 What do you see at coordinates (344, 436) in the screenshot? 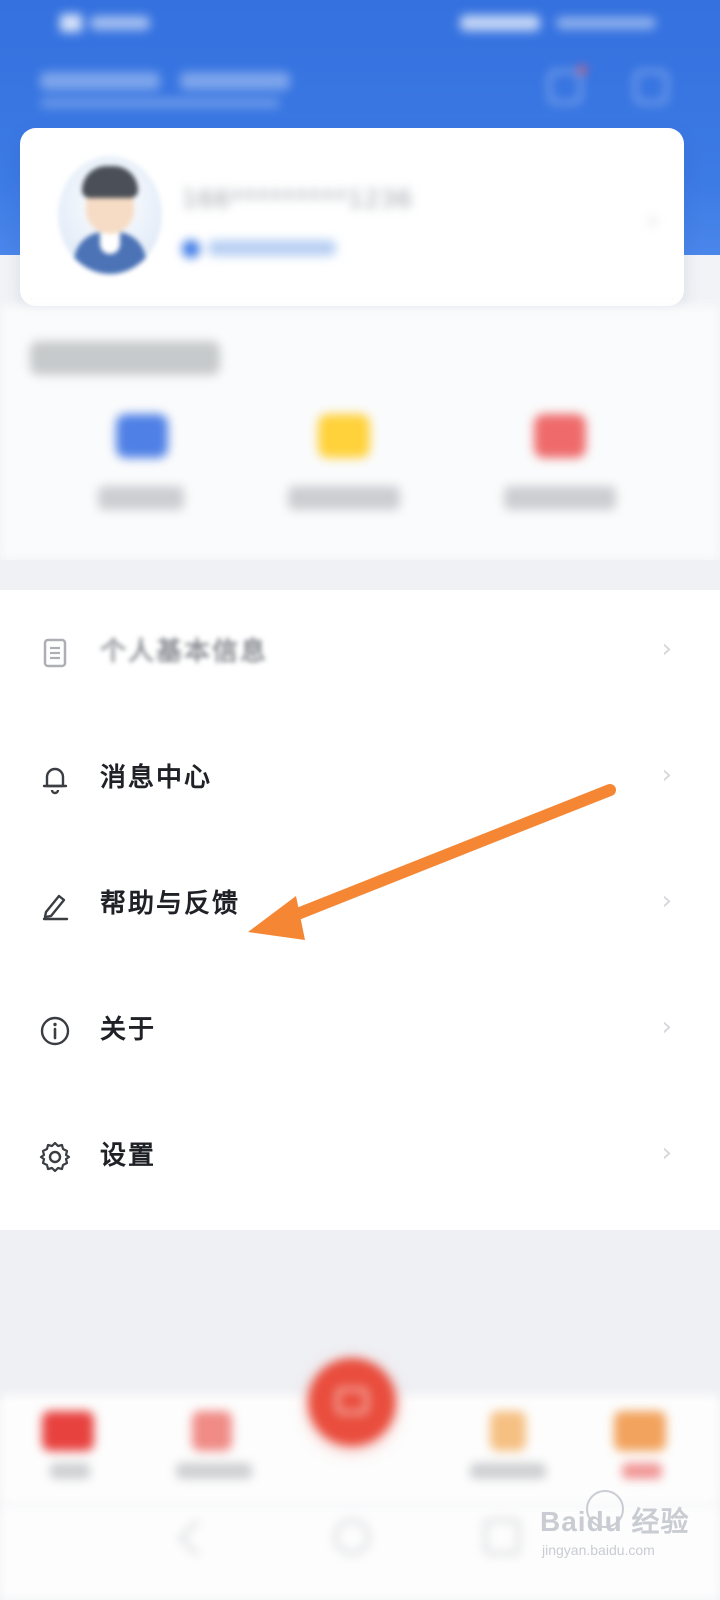
I see `folder-icon` at bounding box center [344, 436].